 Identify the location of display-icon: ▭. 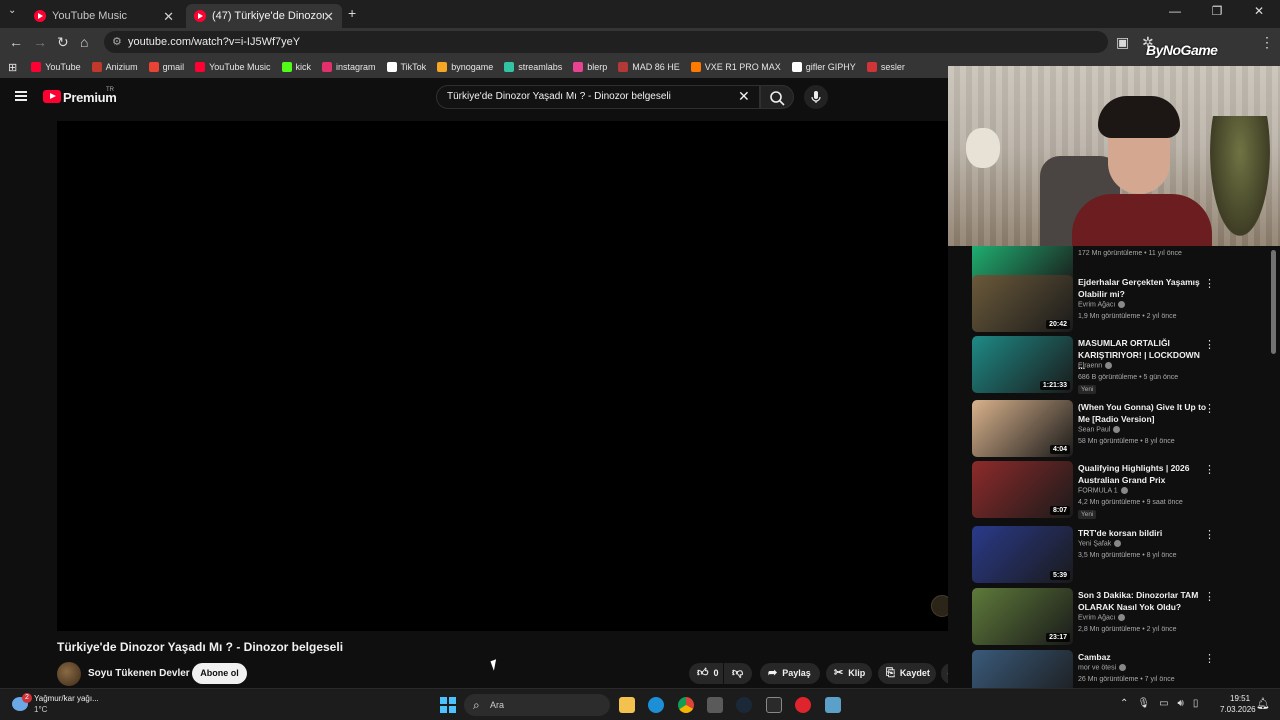
(1163, 703).